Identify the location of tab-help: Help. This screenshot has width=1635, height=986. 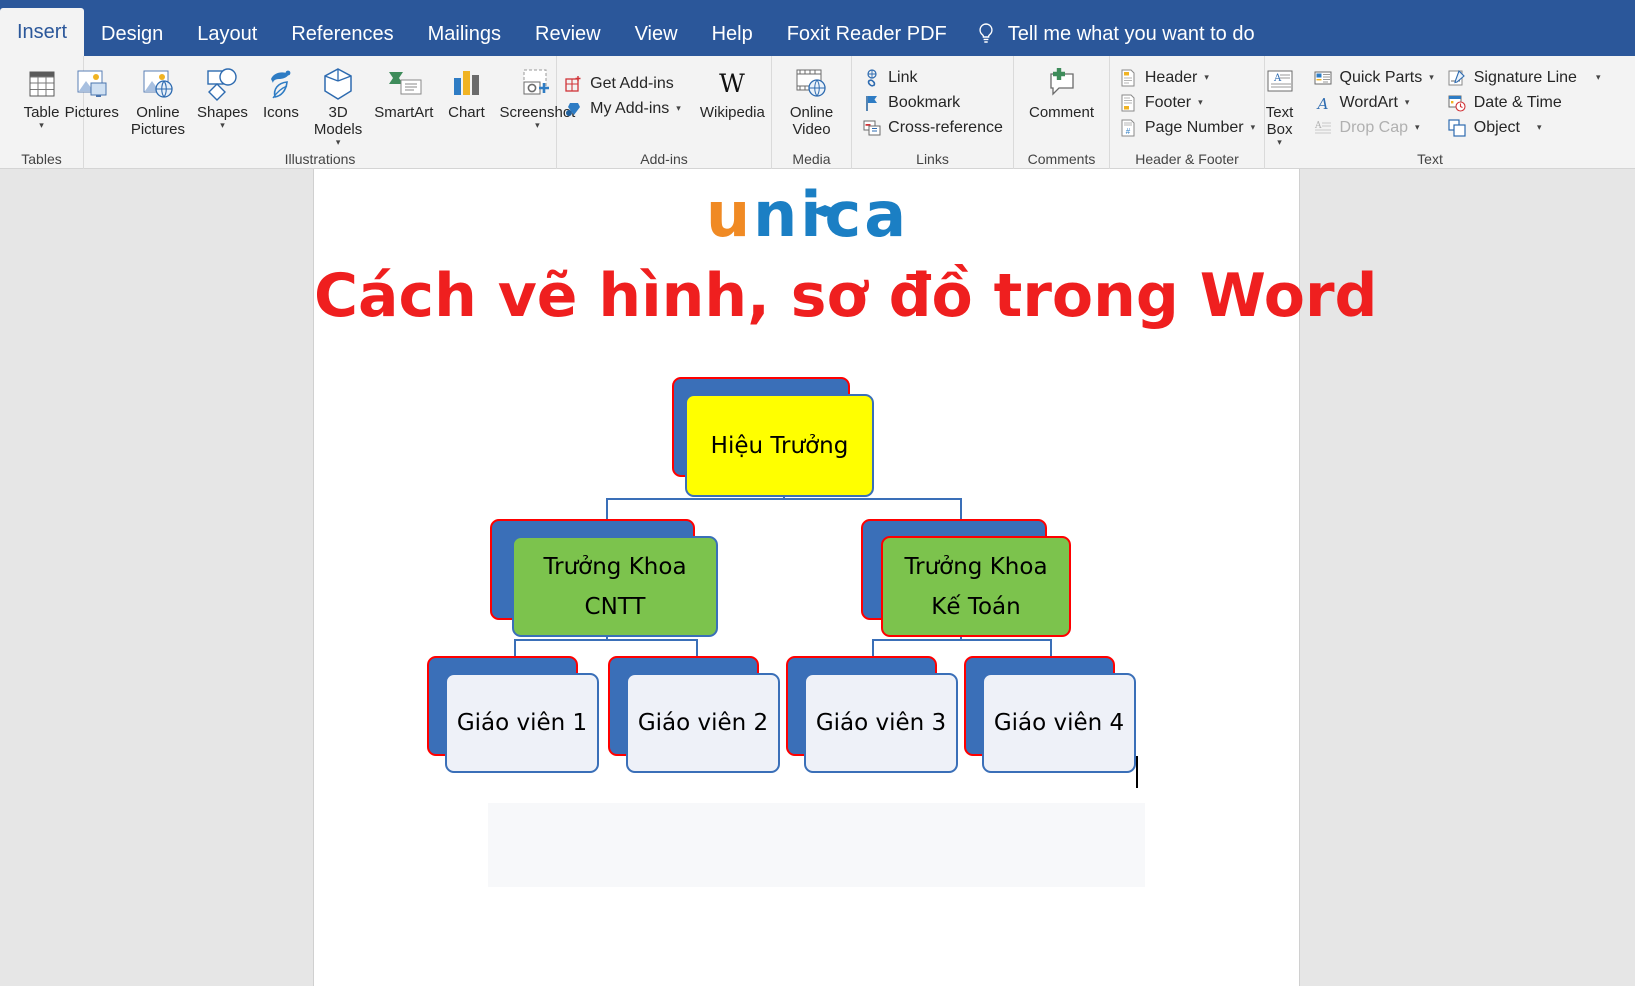
(732, 34).